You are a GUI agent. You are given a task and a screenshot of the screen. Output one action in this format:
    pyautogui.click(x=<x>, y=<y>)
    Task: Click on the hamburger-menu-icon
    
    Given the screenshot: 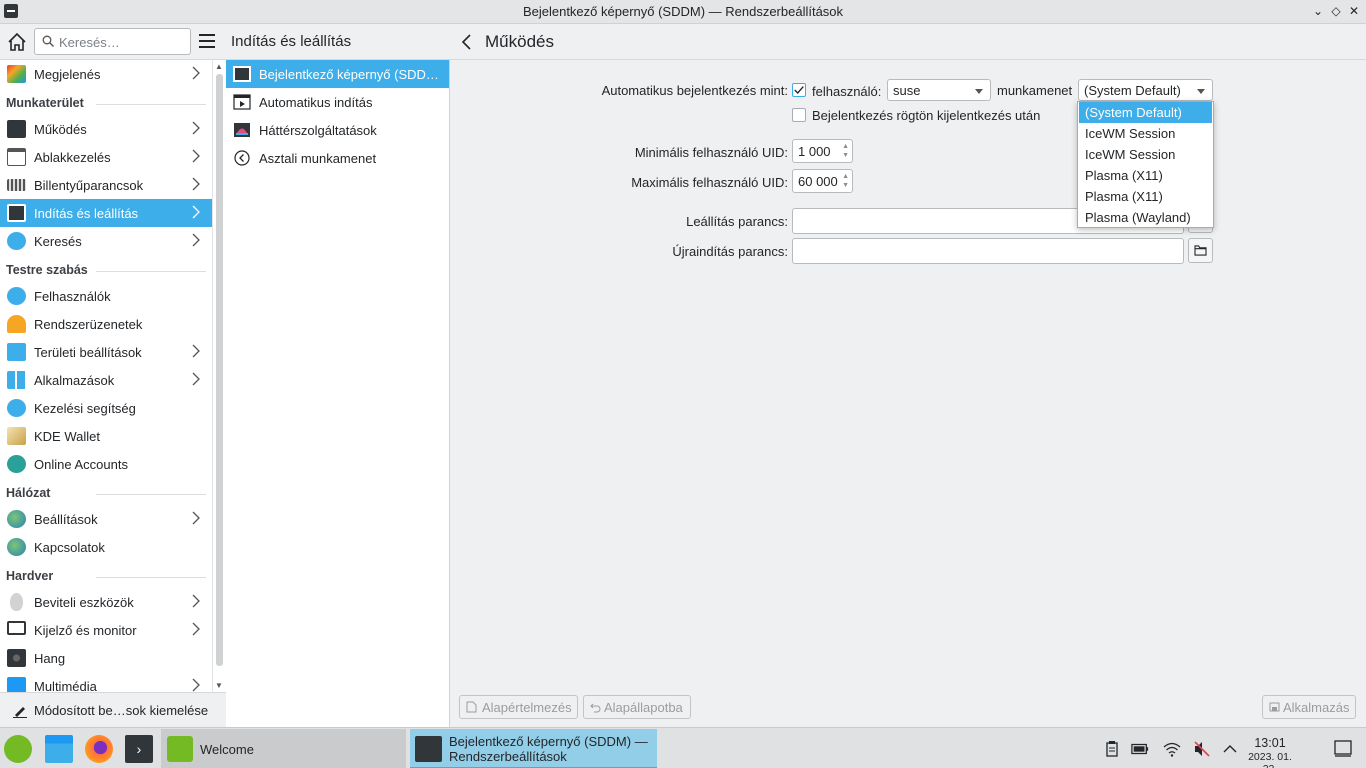 What is the action you would take?
    pyautogui.click(x=207, y=41)
    